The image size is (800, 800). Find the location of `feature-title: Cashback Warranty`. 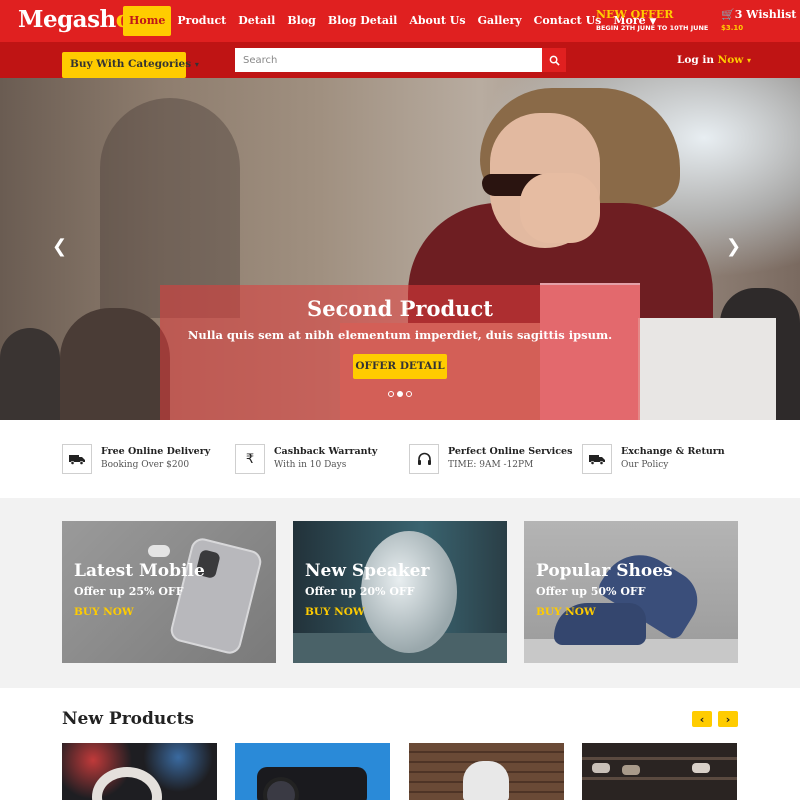

feature-title: Cashback Warranty is located at coordinates (326, 451).